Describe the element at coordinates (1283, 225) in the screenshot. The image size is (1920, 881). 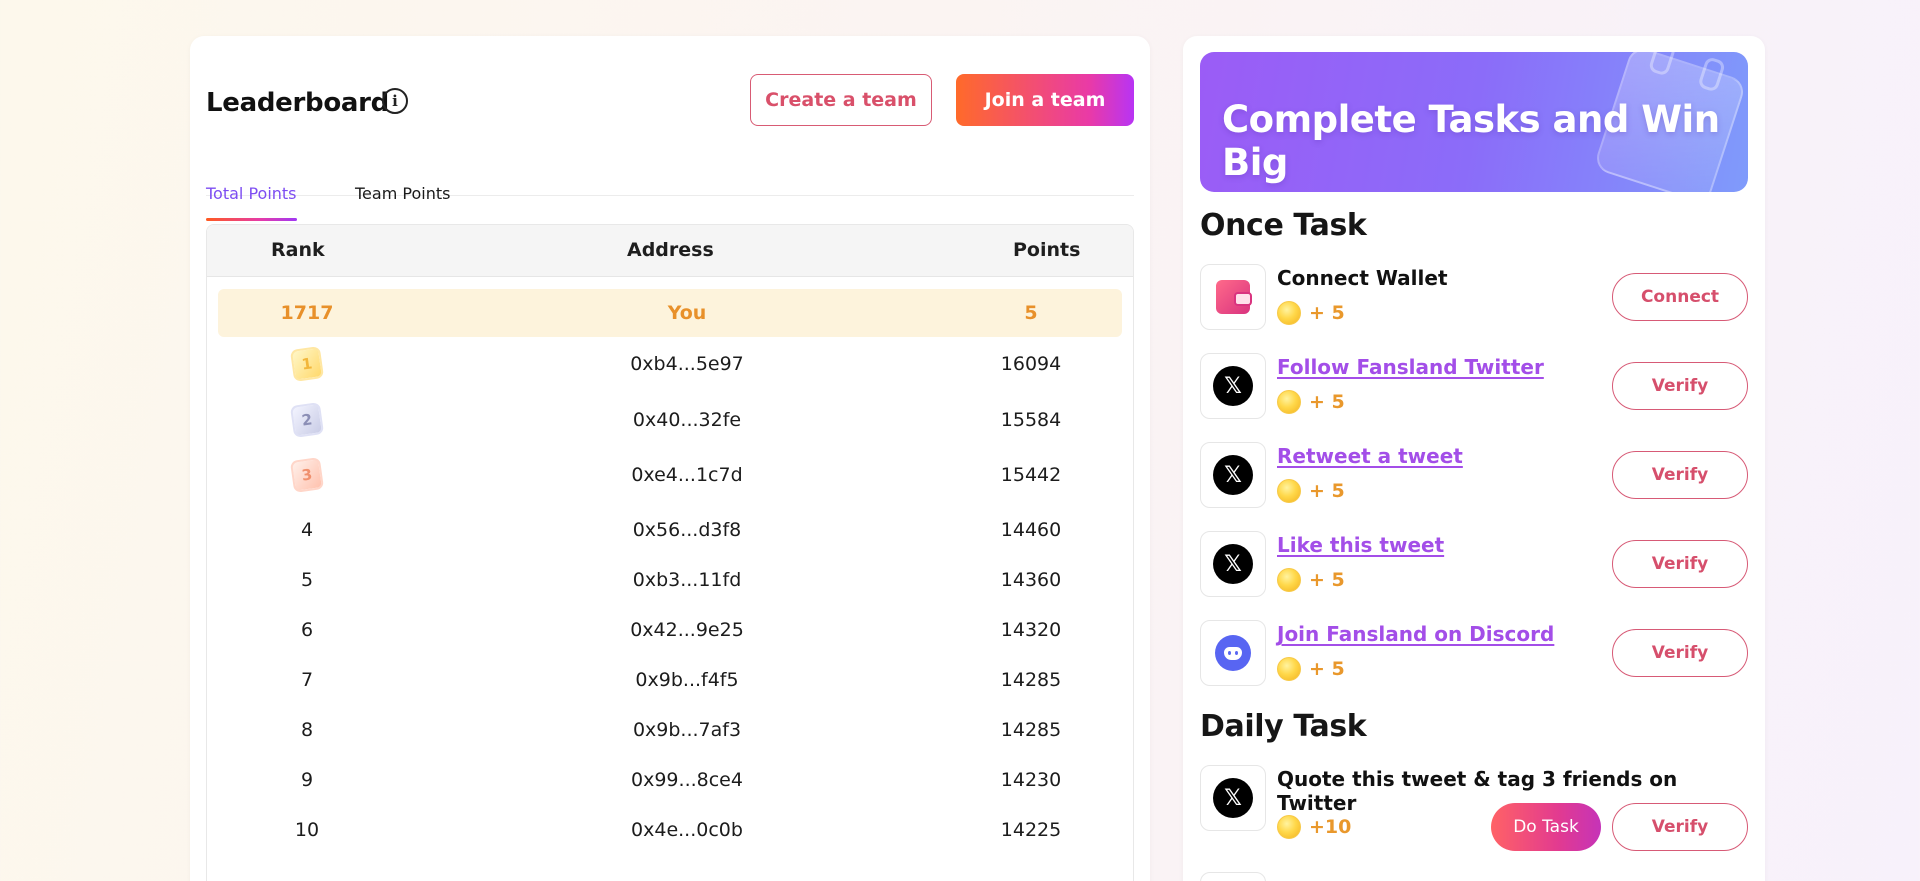
I see `once-task-title: Once Task` at that location.